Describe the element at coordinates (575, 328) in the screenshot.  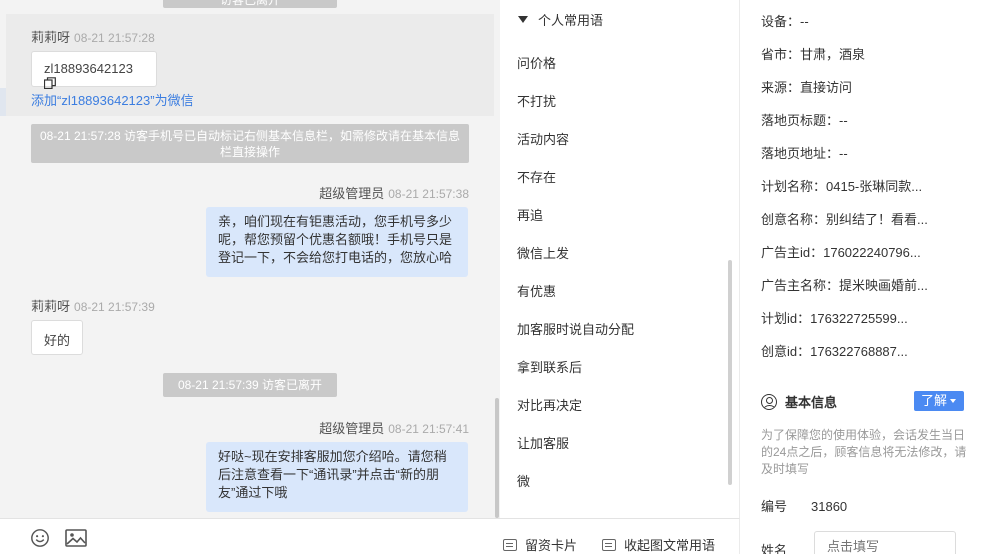
I see `phrase-item: 加客服时说自动分配` at that location.